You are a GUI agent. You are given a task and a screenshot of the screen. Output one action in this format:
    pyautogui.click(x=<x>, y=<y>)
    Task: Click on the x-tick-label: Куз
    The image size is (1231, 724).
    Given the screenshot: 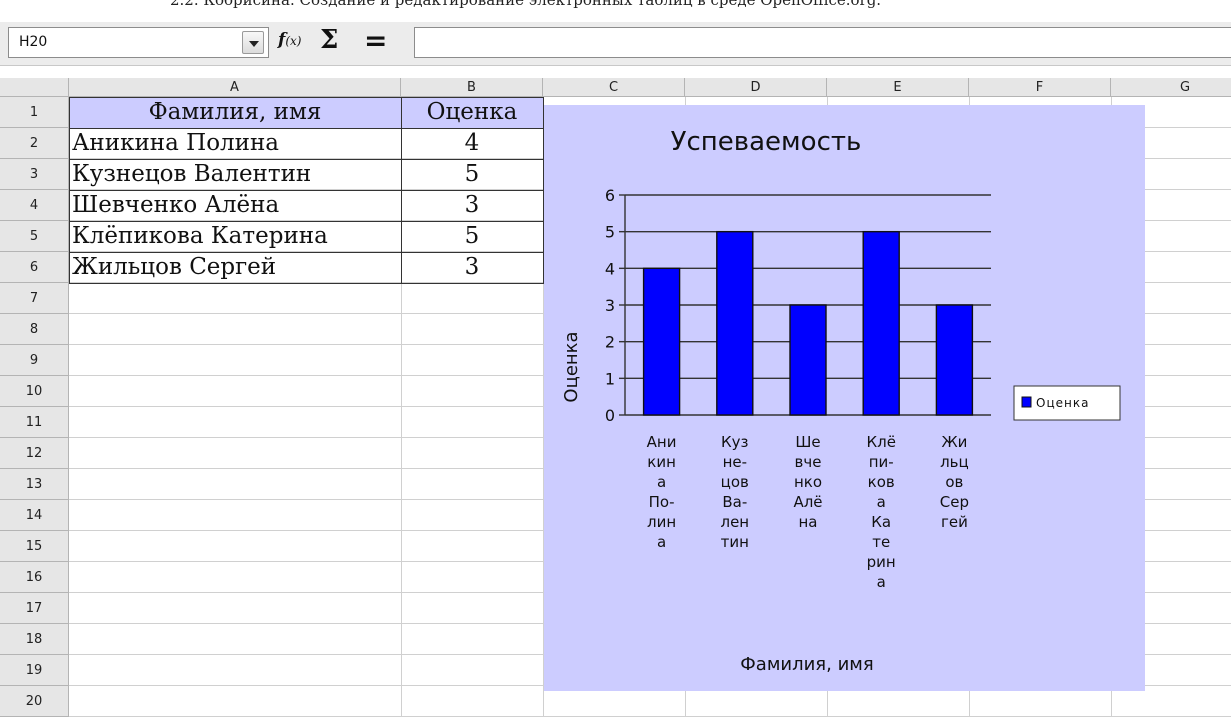 What is the action you would take?
    pyautogui.click(x=735, y=442)
    